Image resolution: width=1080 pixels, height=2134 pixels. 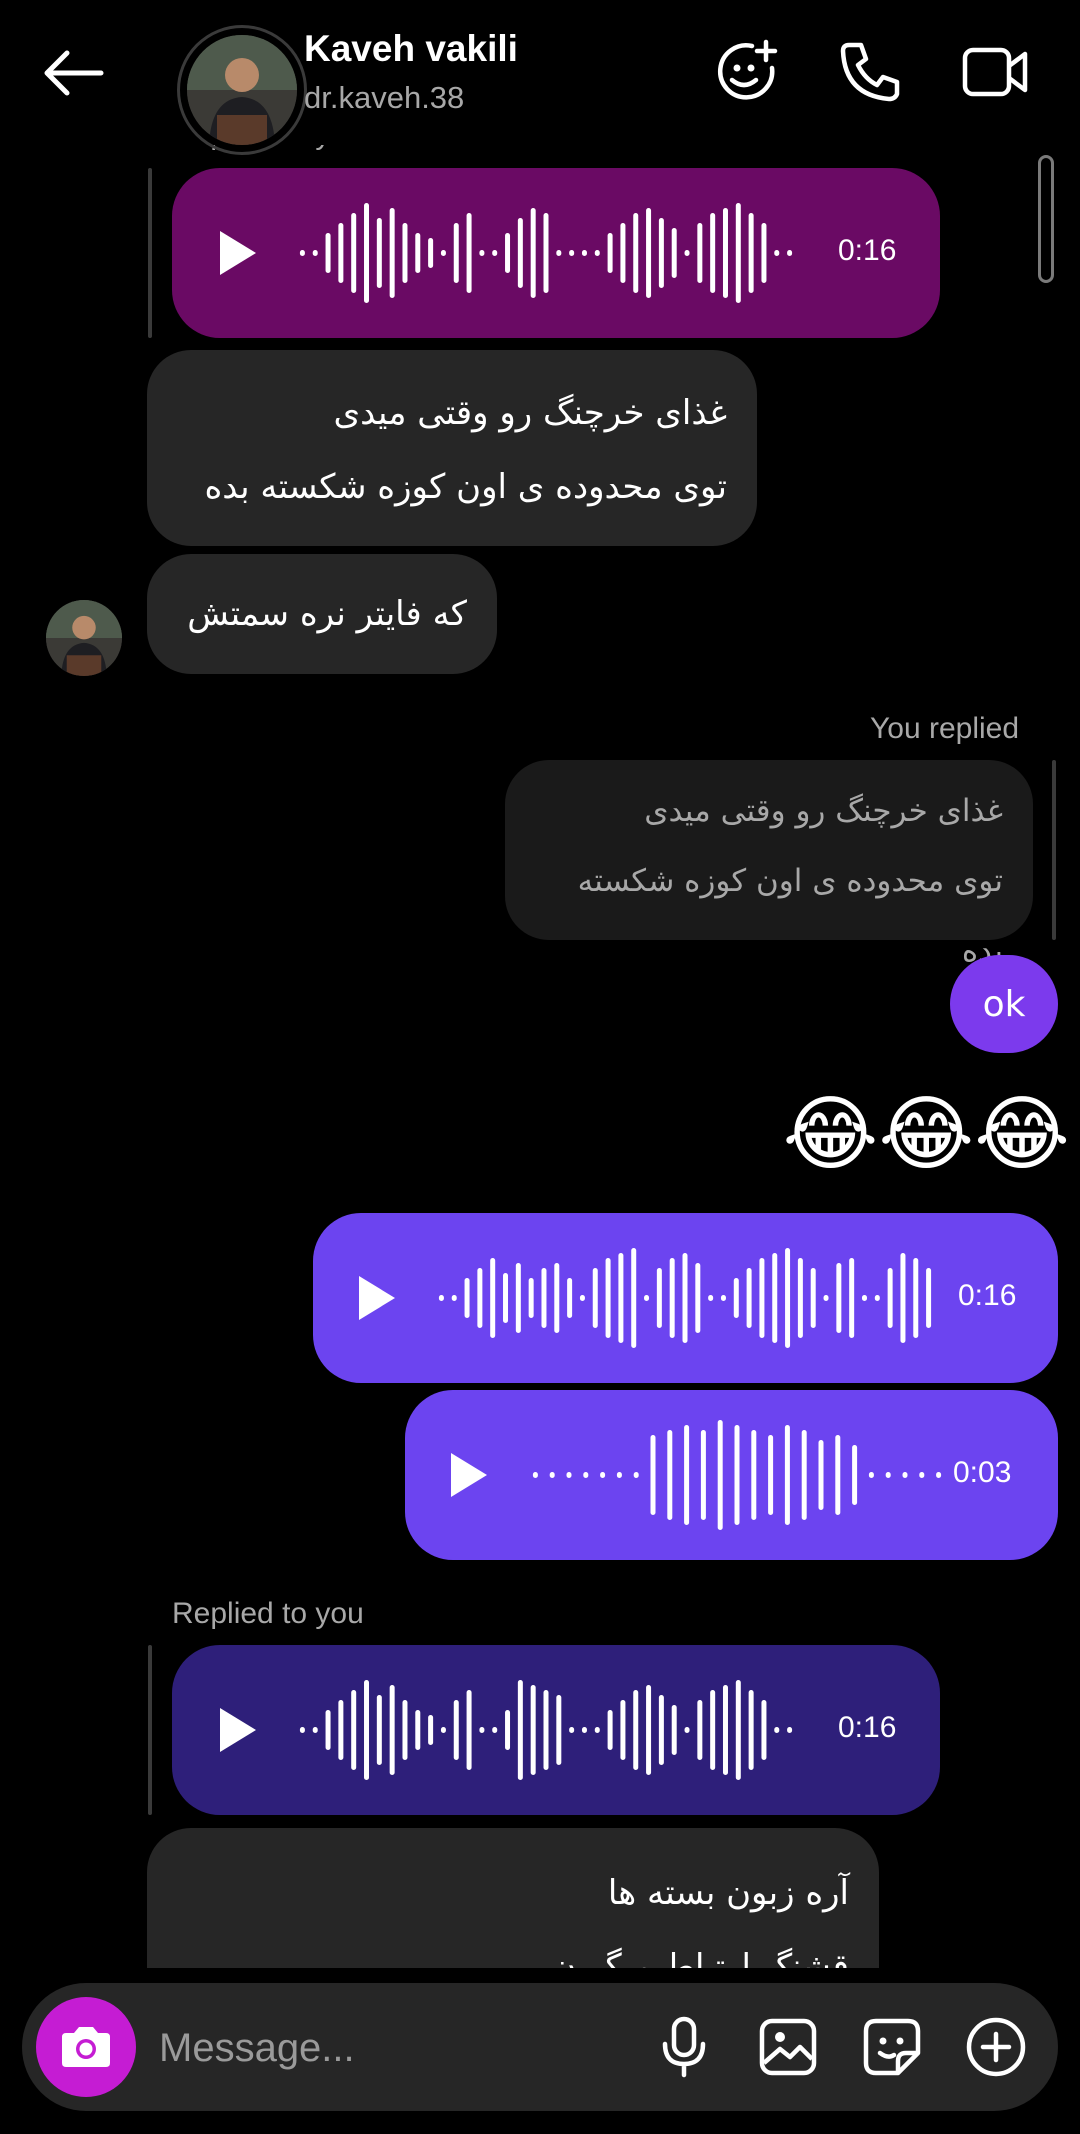 I want to click on contact-handle: dr.kaveh.38, so click(x=384, y=98).